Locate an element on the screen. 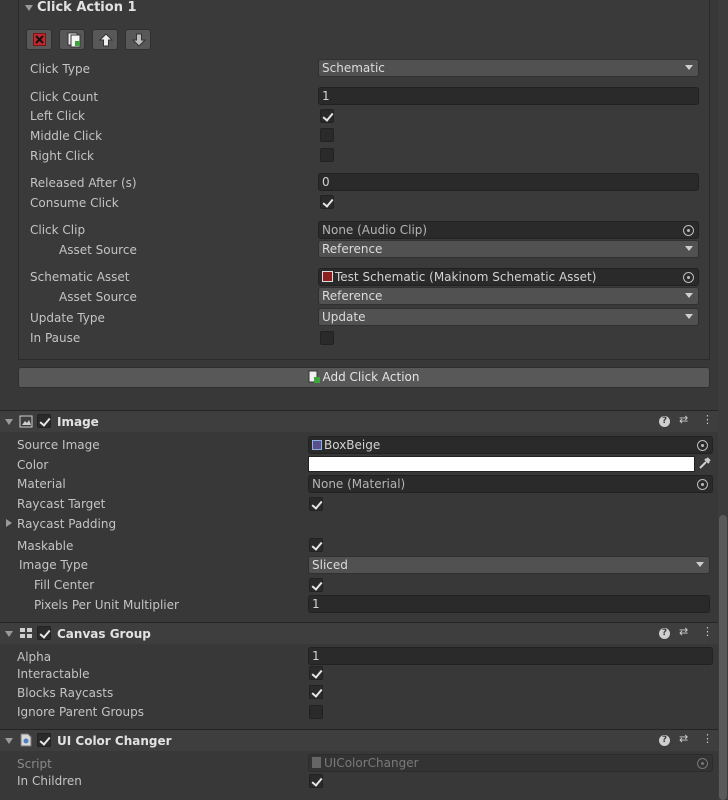  move-down-button is located at coordinates (138, 39).